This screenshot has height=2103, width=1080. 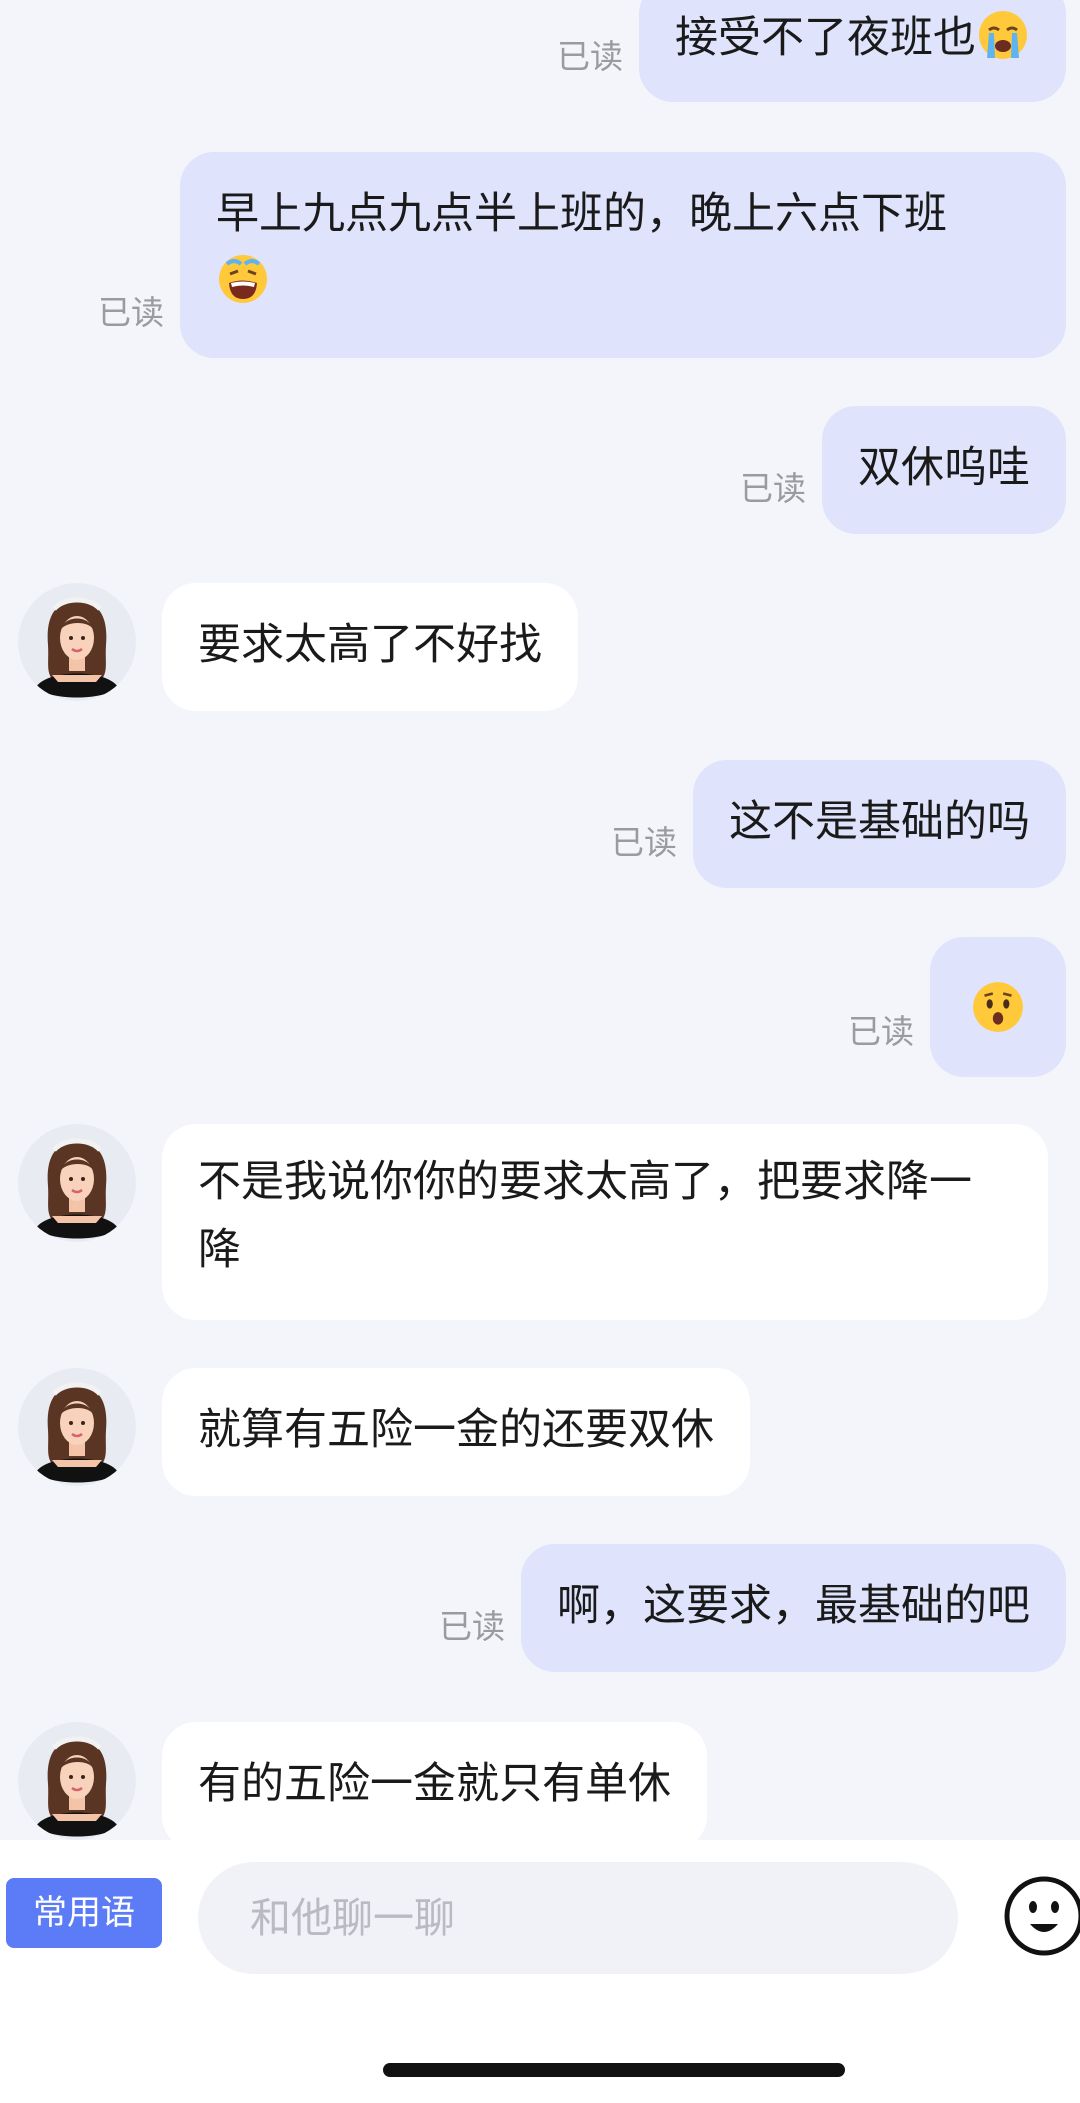 I want to click on loudly-crying-face-icon, so click(x=1003, y=35).